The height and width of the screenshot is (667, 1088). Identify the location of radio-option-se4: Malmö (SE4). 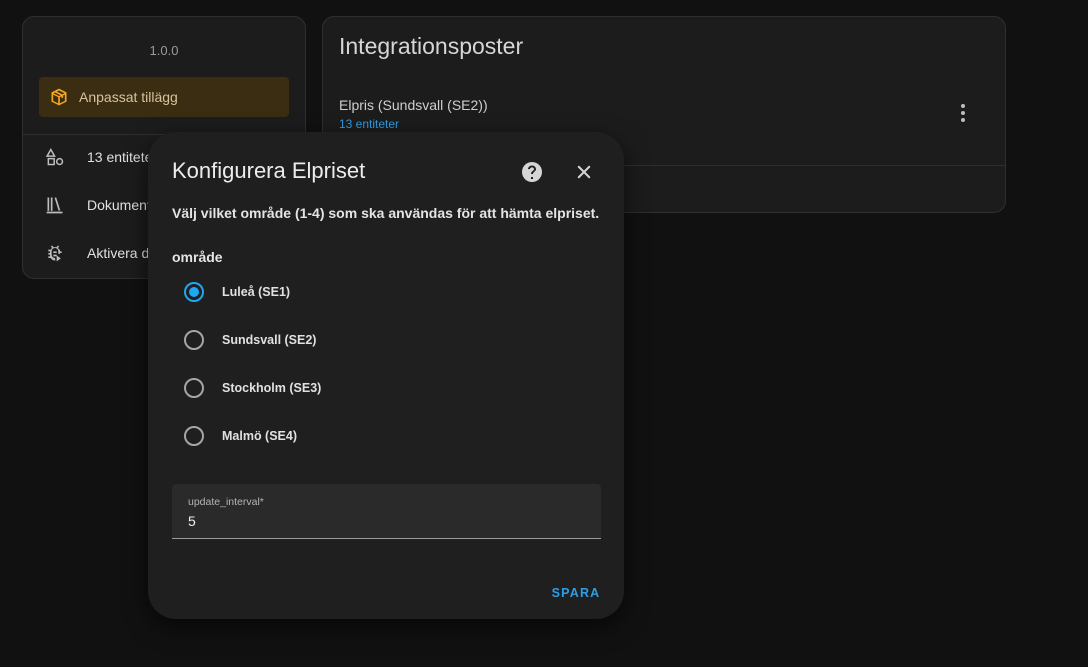
(240, 436).